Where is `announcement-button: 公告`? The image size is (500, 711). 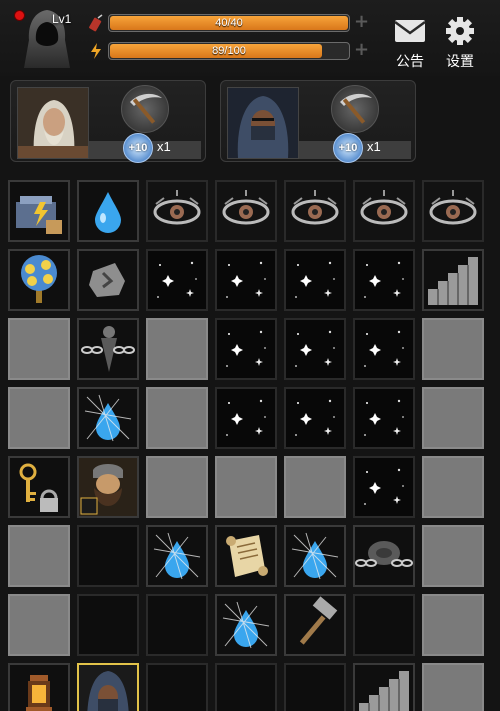
announcement-button: 公告 is located at coordinates (410, 43).